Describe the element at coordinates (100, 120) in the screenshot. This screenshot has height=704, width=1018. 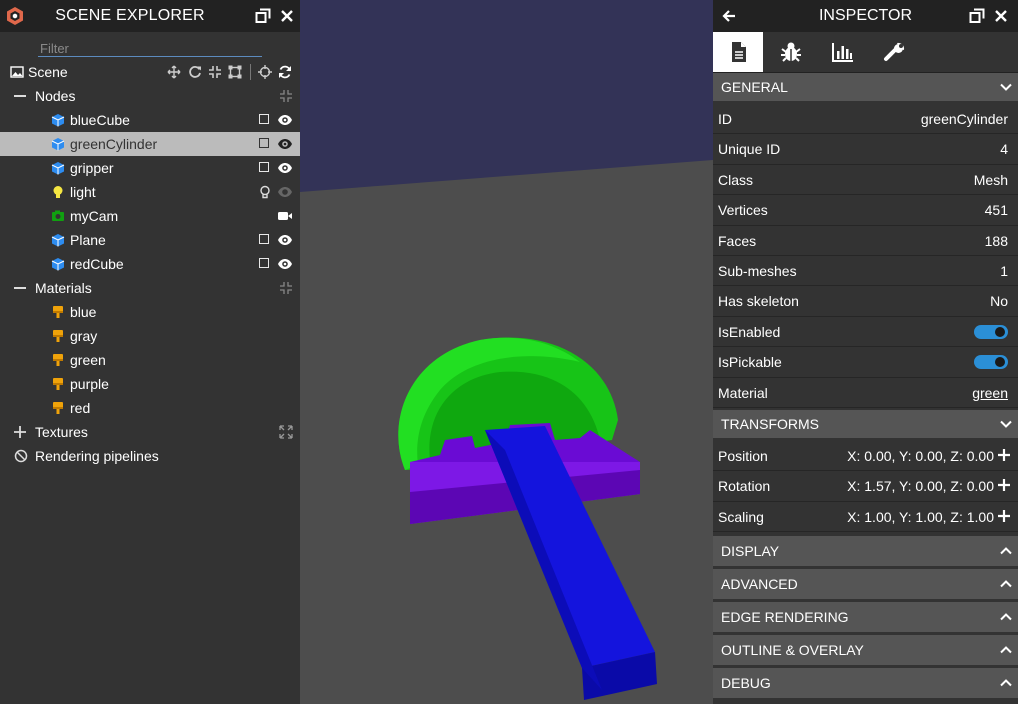
I see `node-label: blueCube` at that location.